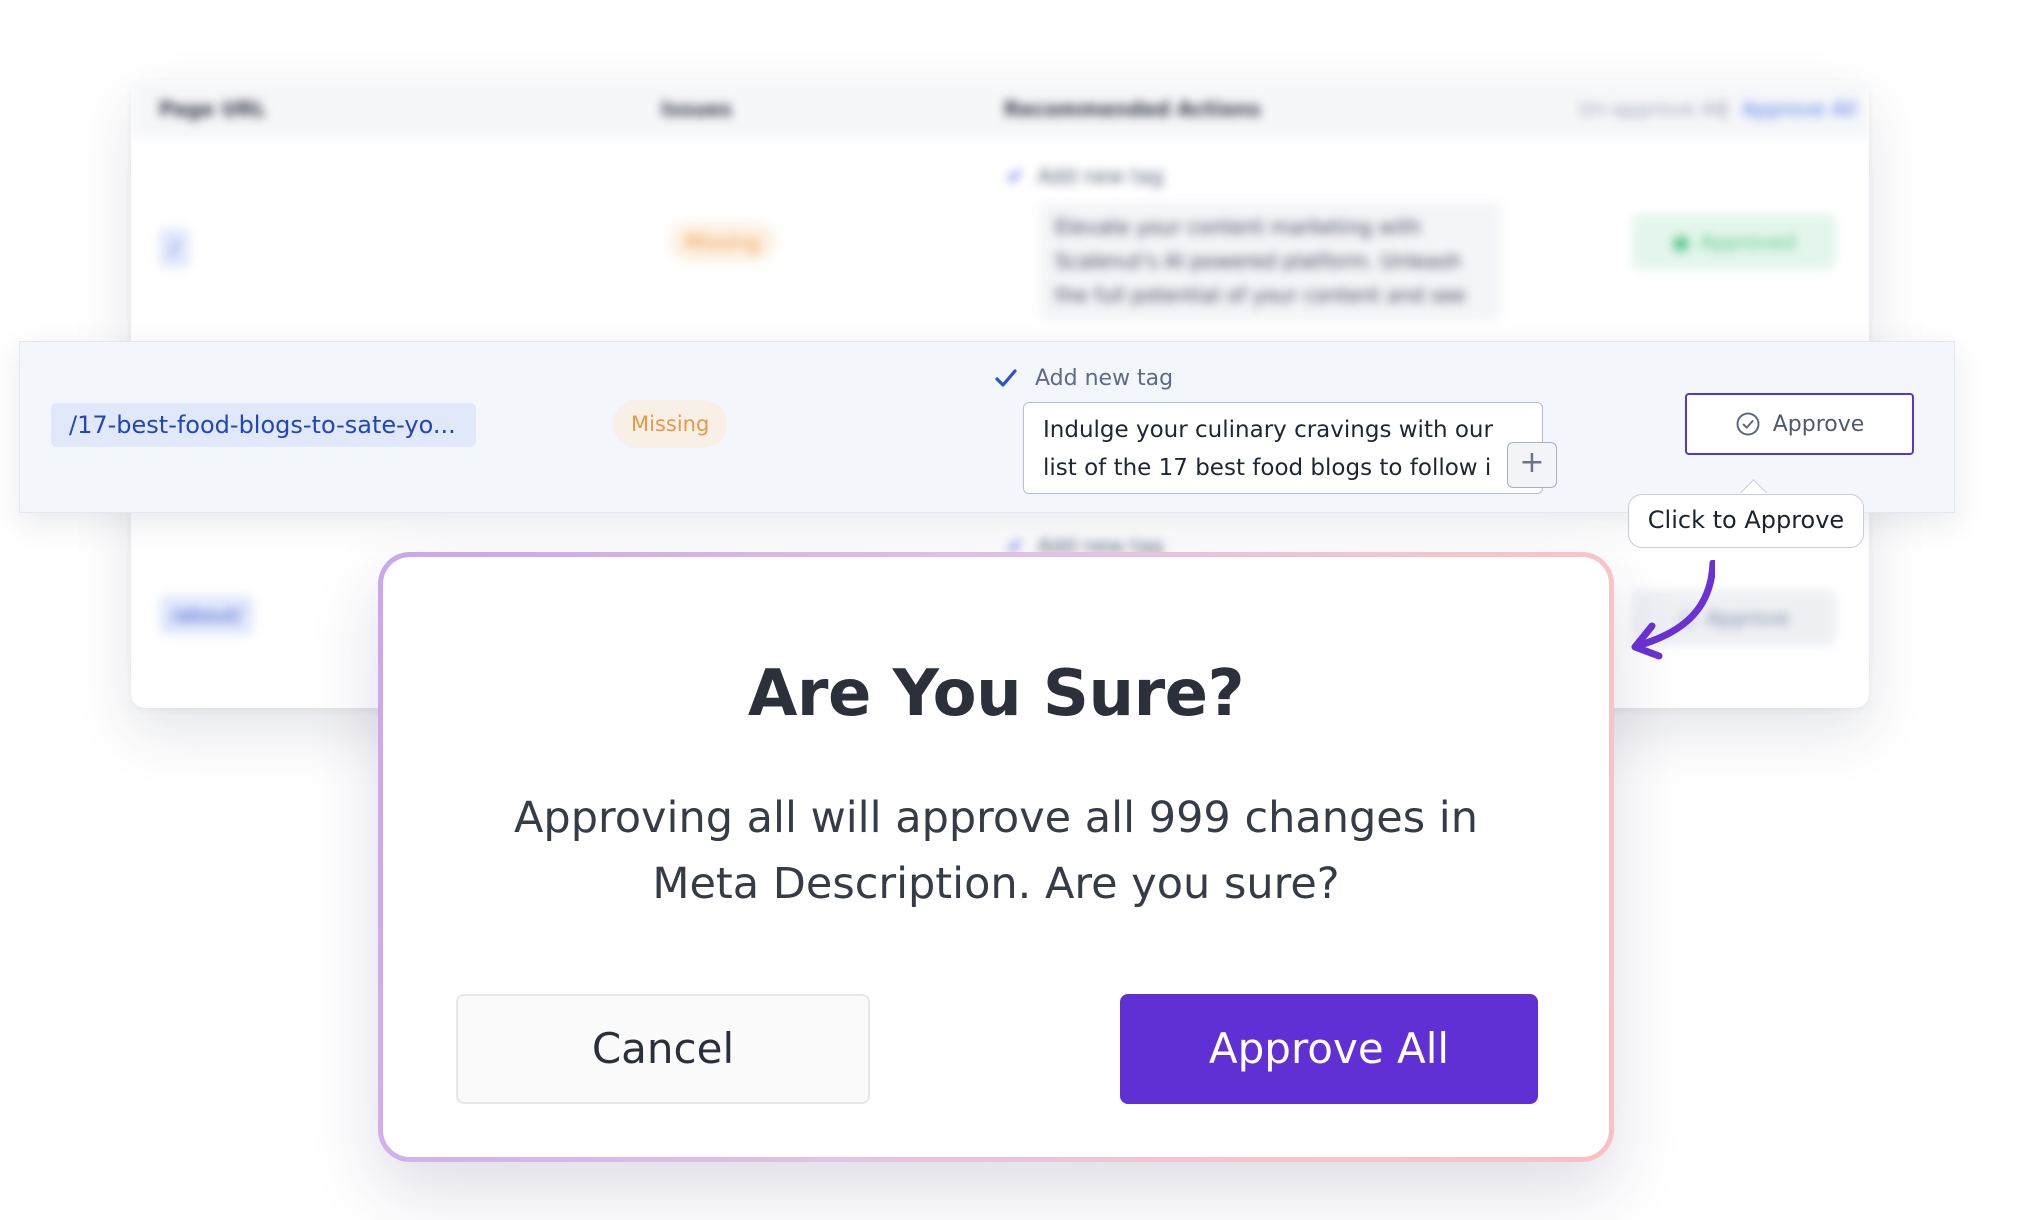  Describe the element at coordinates (696, 109) in the screenshot. I see `header-issues: Issues` at that location.